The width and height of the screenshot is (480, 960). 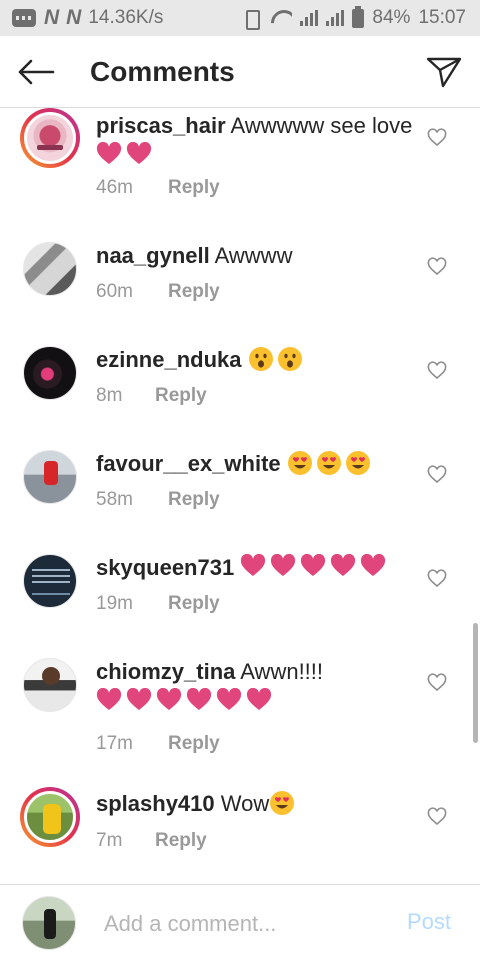 I want to click on comment-username: chiomzy_tina, so click(x=165, y=671).